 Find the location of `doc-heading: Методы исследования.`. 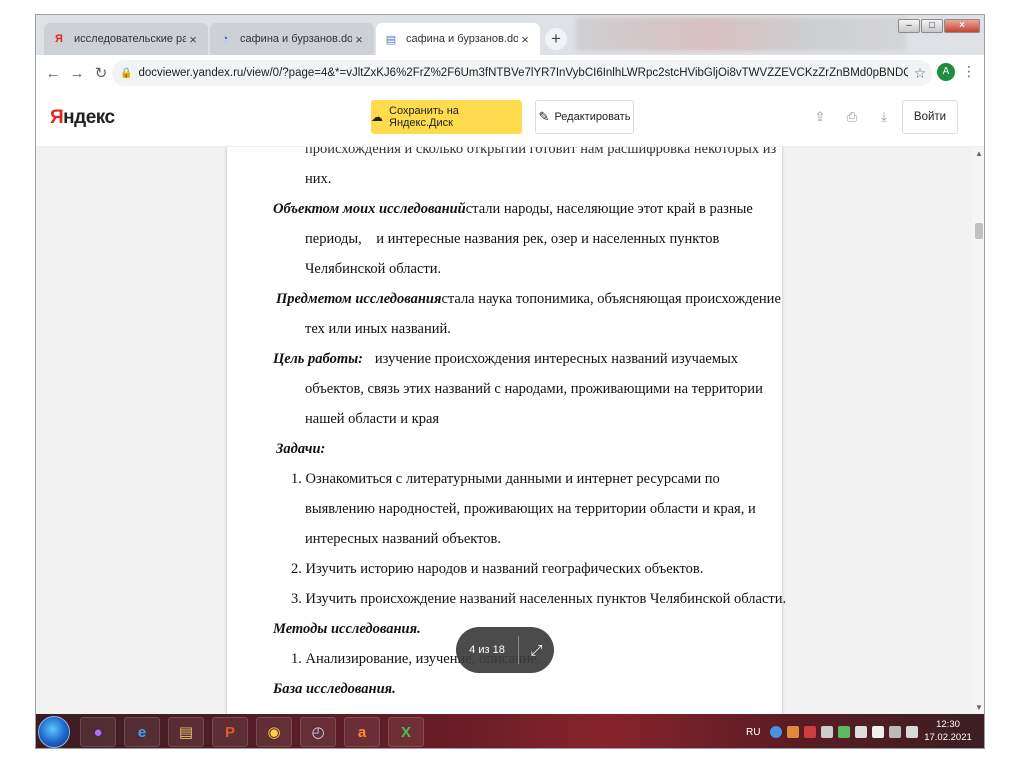

doc-heading: Методы исследования. is located at coordinates (347, 629).